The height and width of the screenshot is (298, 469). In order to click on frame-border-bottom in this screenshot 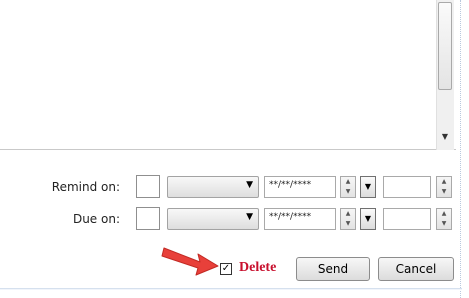, I will do `click(231, 289)`.